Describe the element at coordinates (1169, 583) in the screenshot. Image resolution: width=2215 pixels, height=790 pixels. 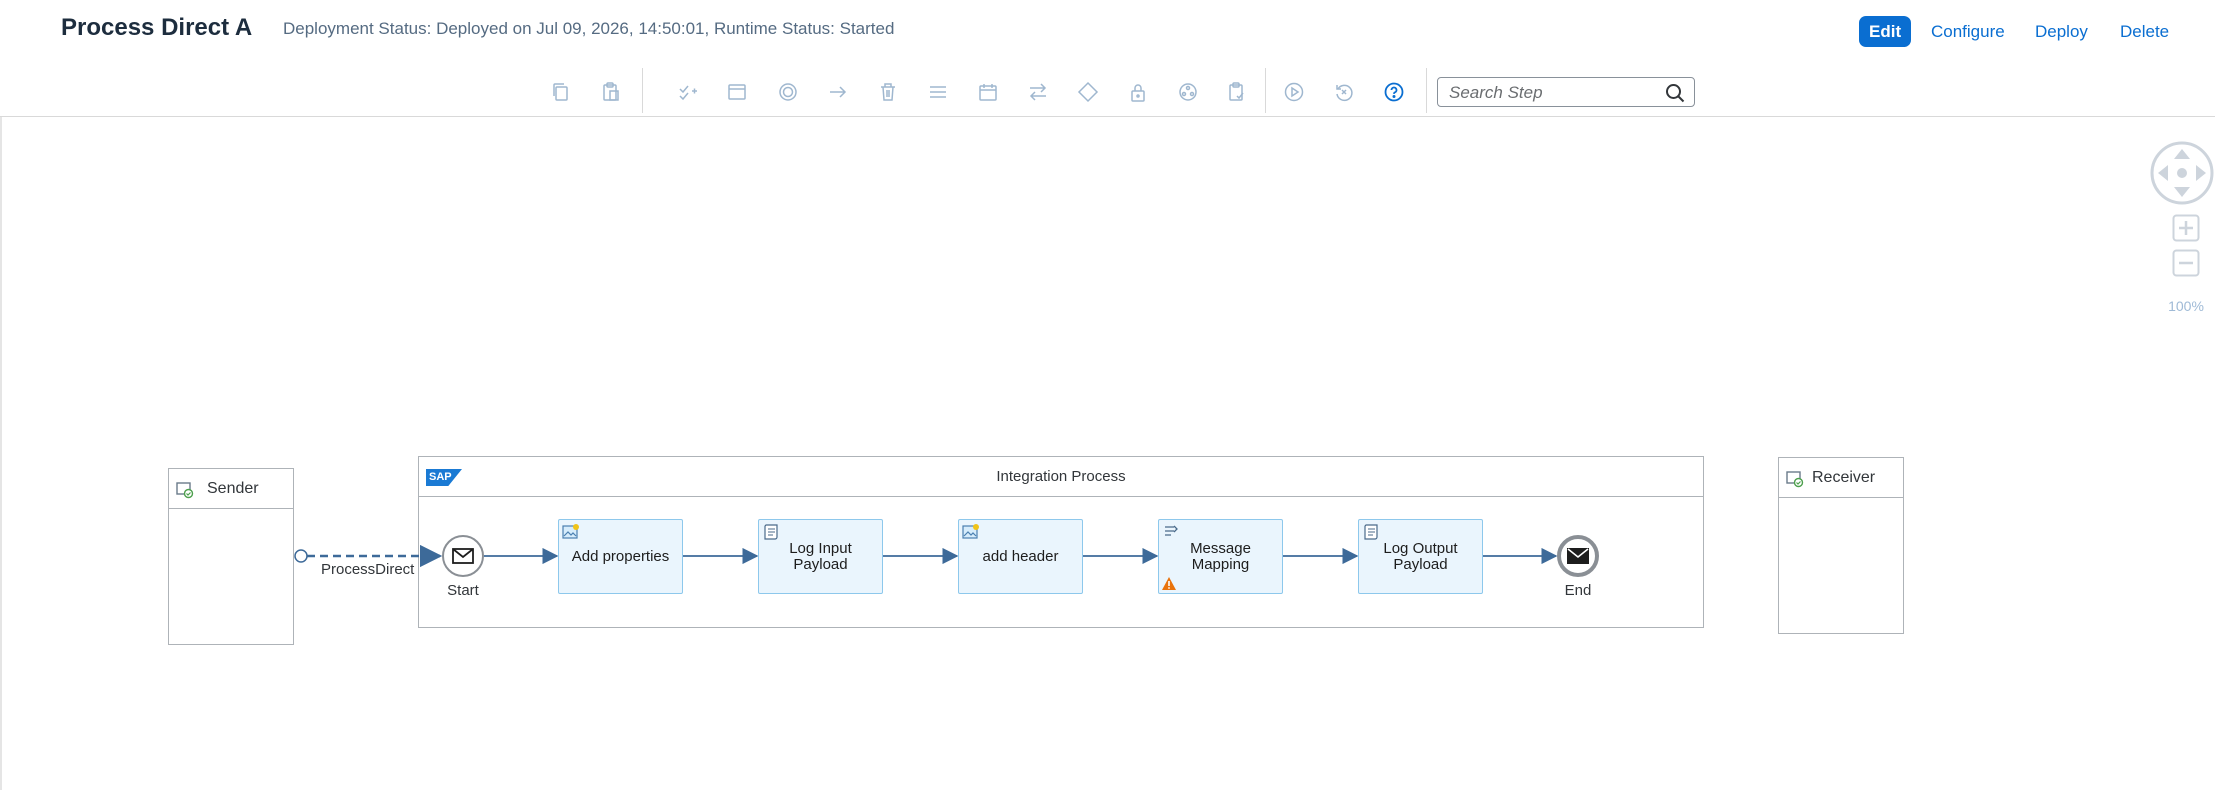
I see `warning-icon` at that location.